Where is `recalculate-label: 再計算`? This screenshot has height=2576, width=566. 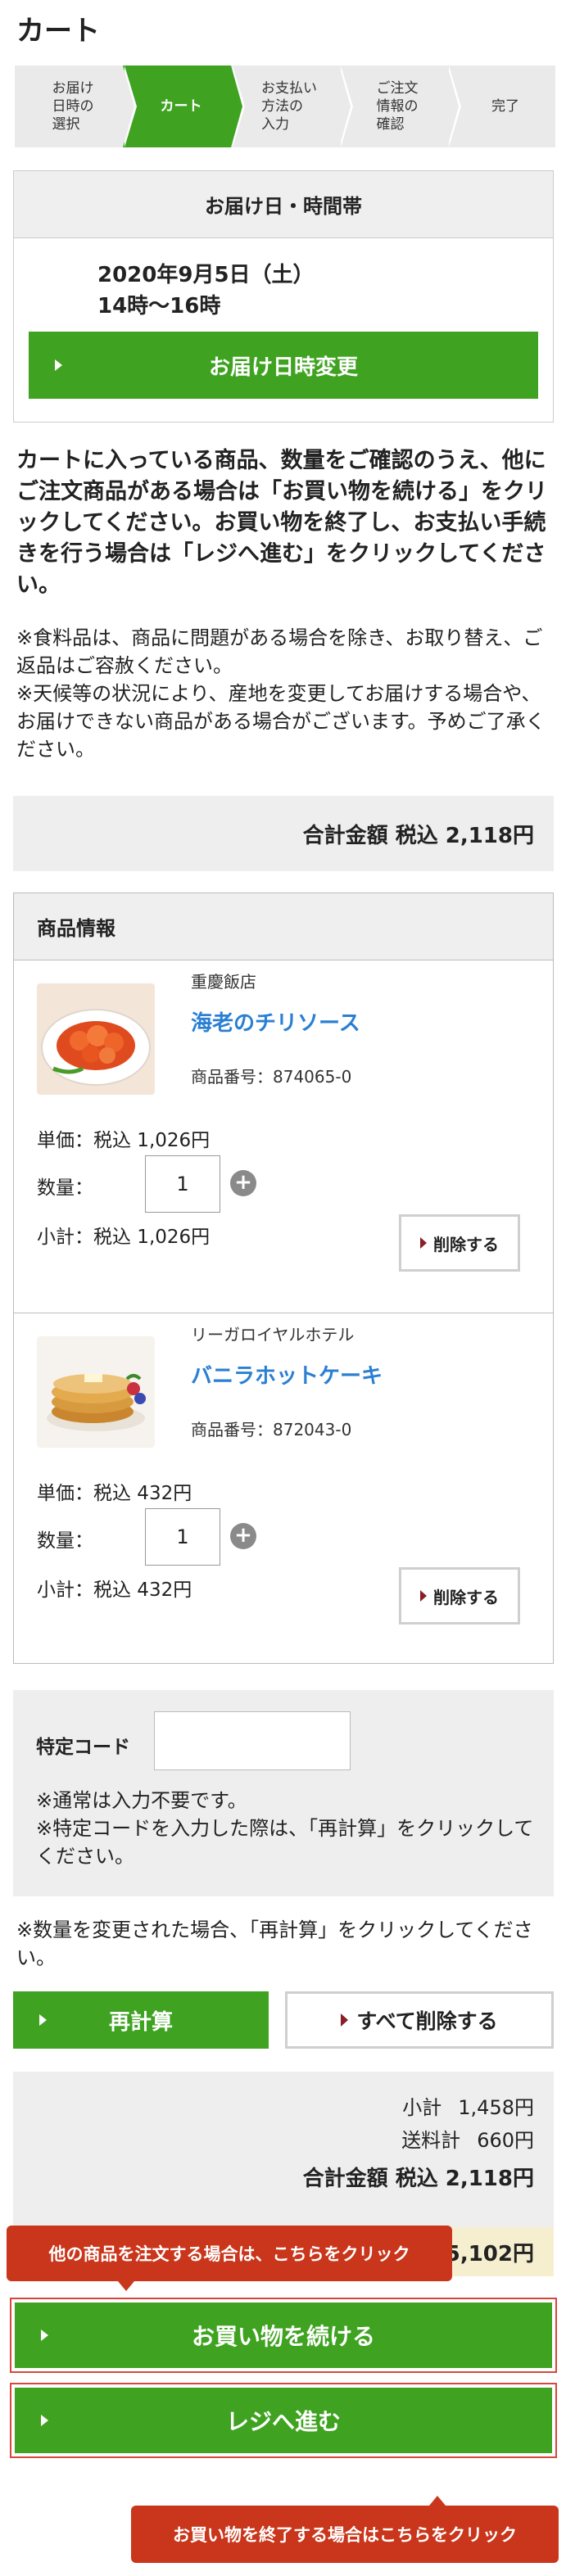 recalculate-label: 再計算 is located at coordinates (140, 2022).